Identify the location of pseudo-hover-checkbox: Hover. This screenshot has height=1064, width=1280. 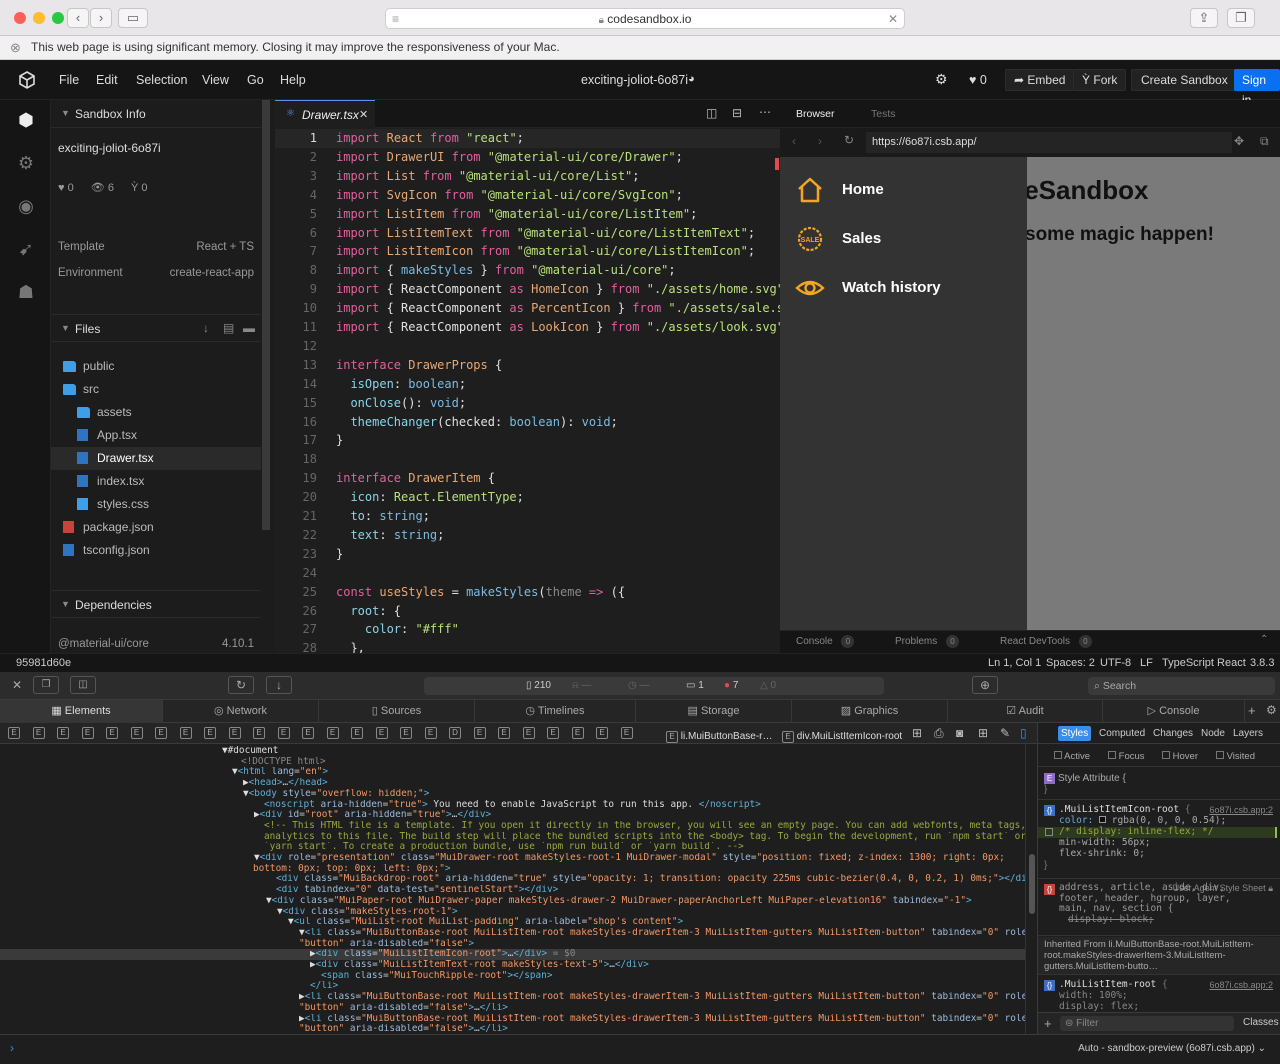
(1180, 756).